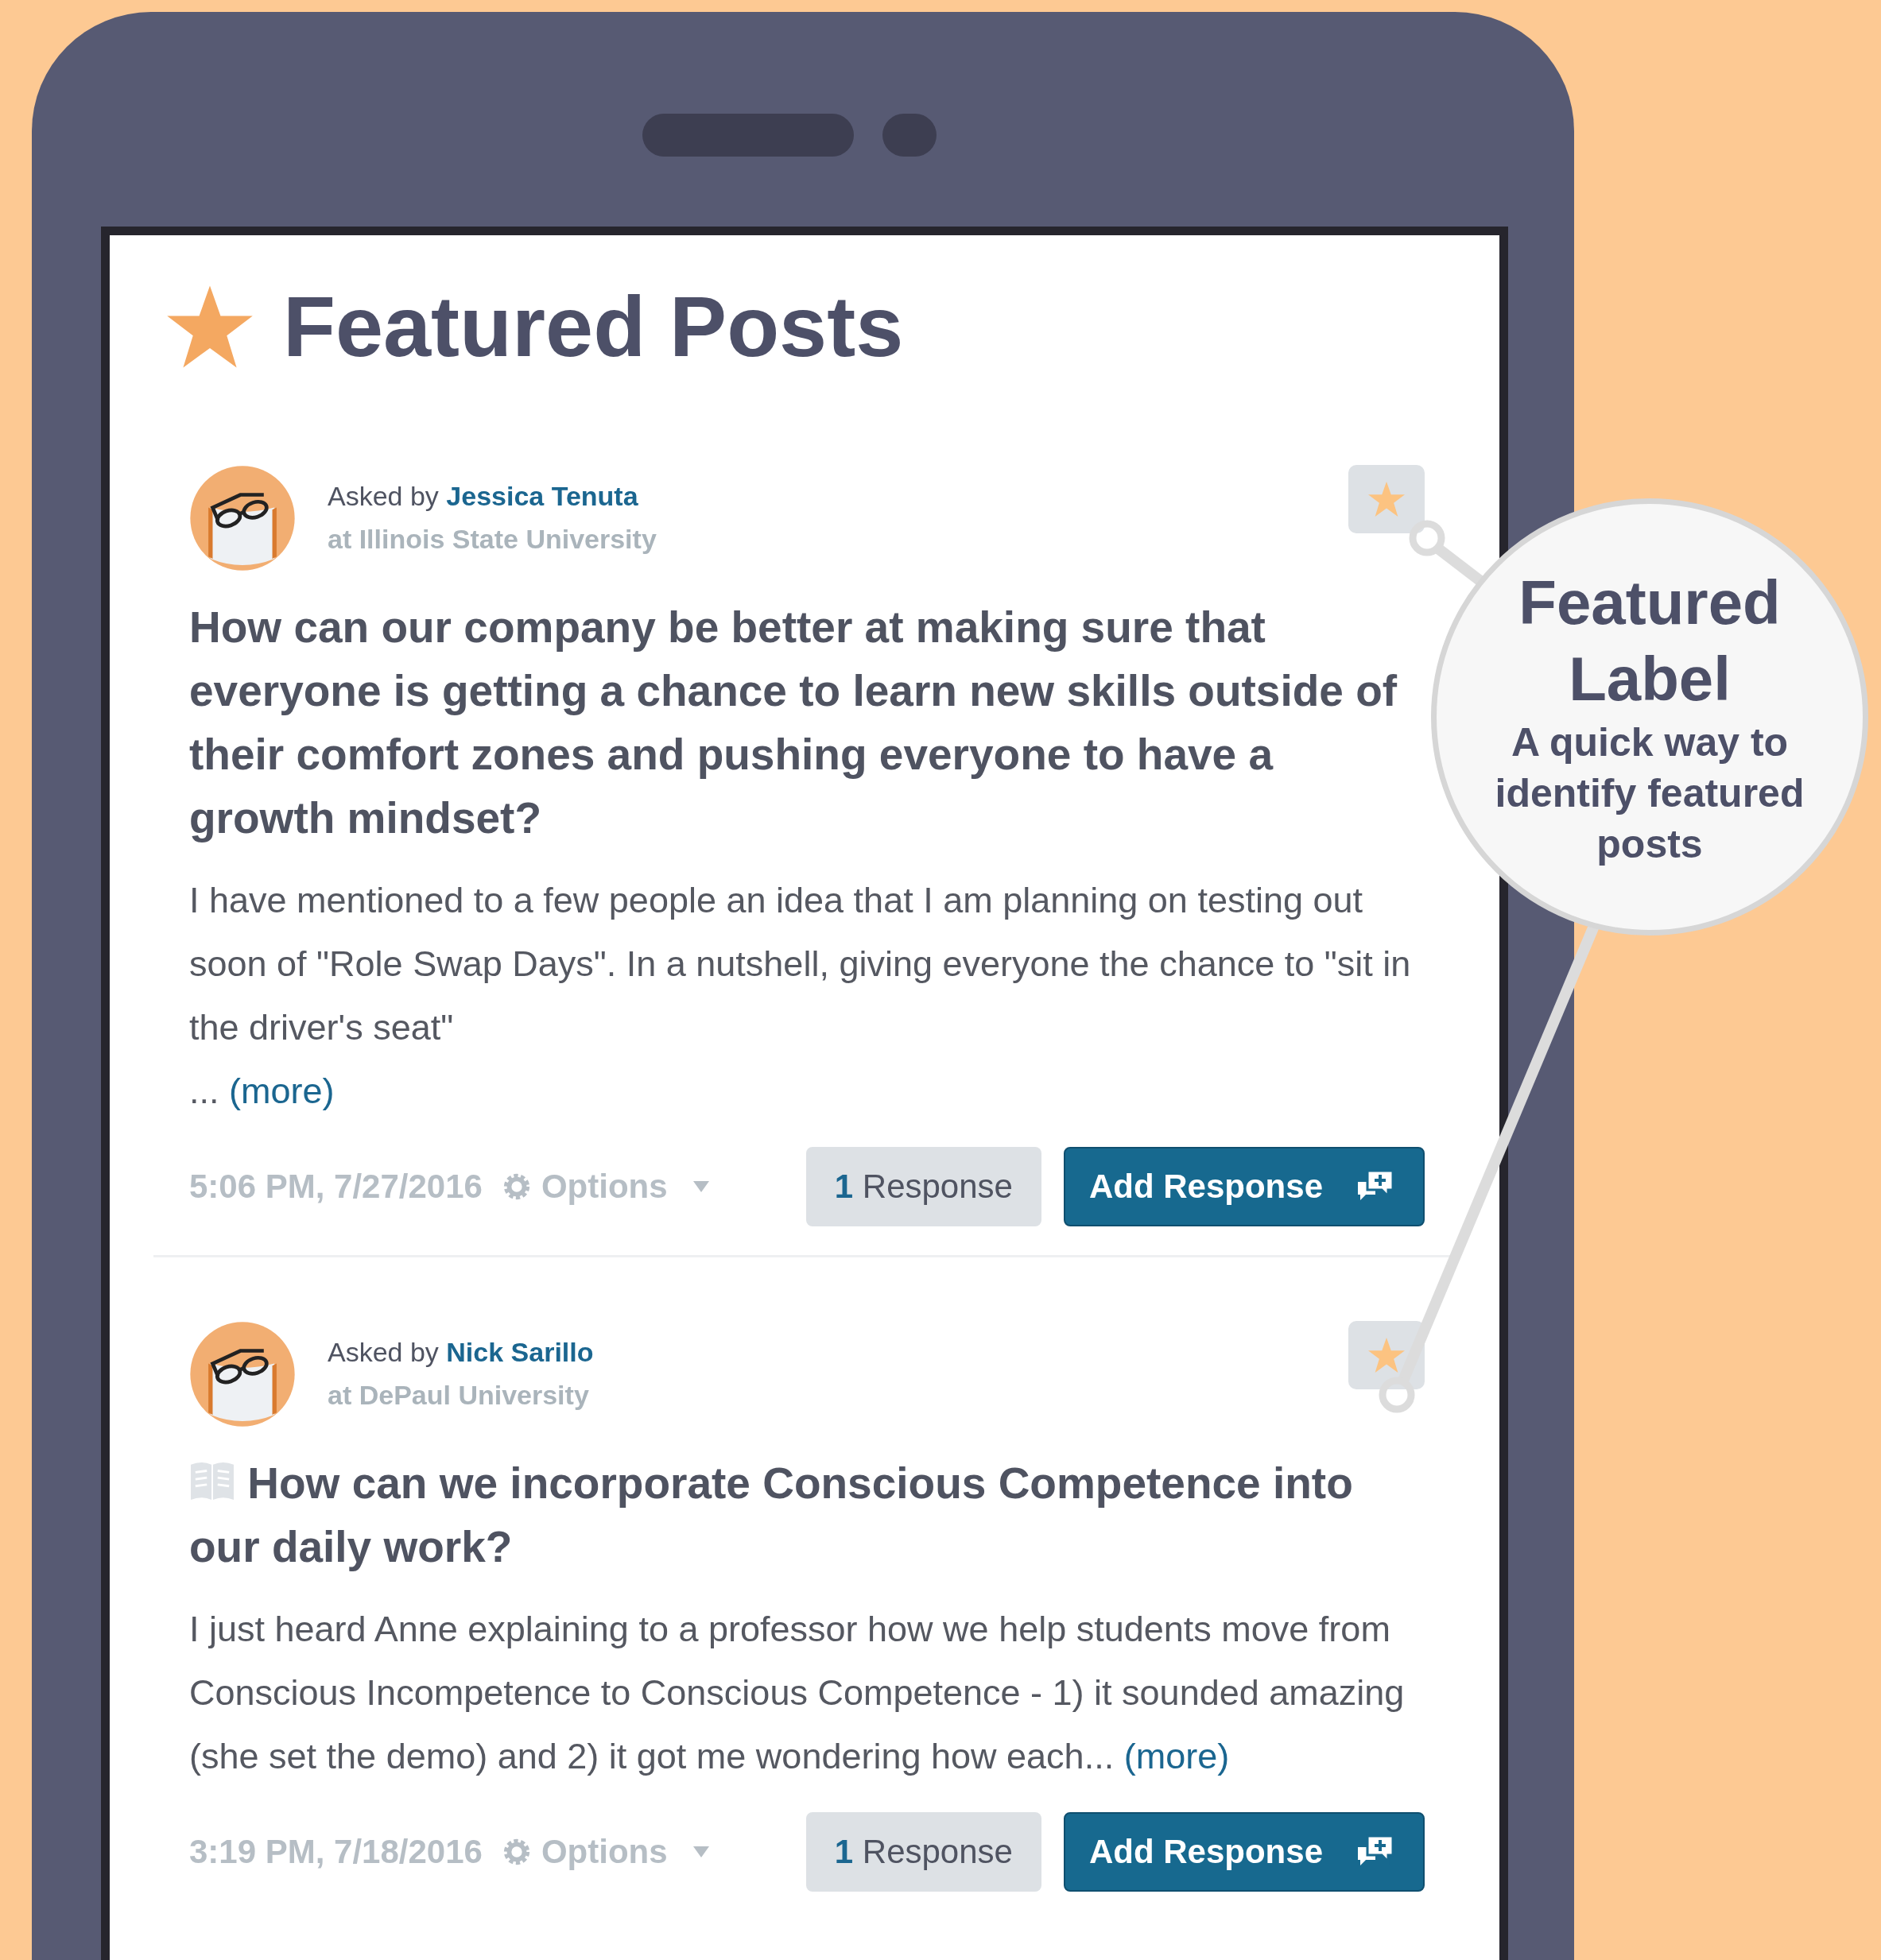 The image size is (1881, 1960). What do you see at coordinates (1650, 641) in the screenshot?
I see `callout-title: Featured Label` at bounding box center [1650, 641].